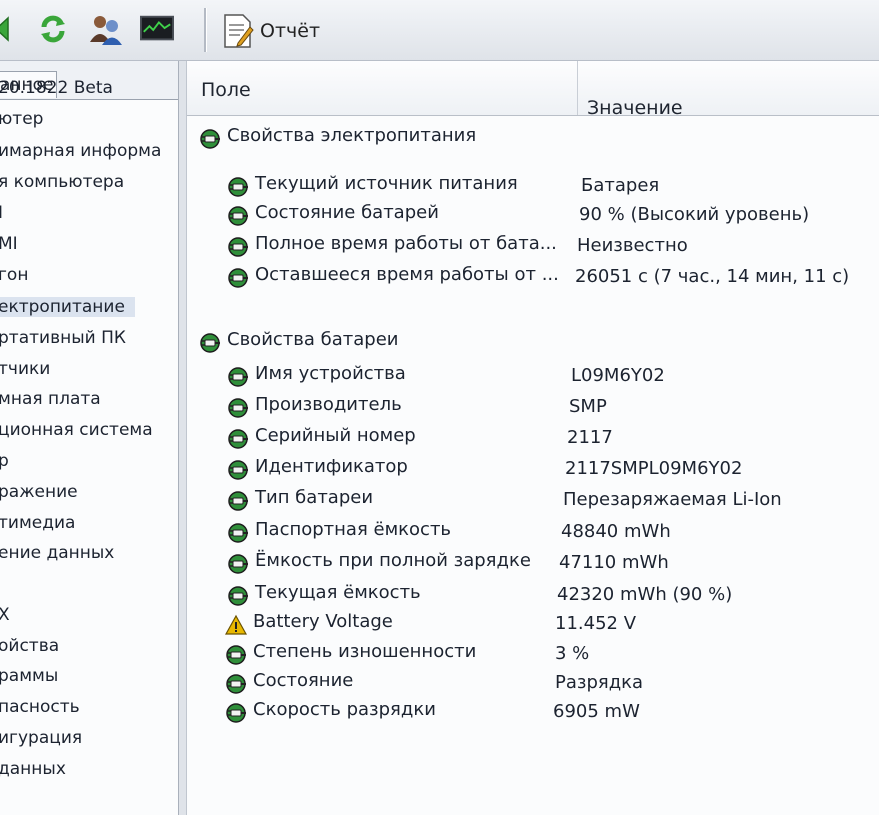 This screenshot has width=879, height=815. What do you see at coordinates (533, 595) in the screenshot?
I see `table-row: Текущая ёмкость 42320 mWh (90 %)` at bounding box center [533, 595].